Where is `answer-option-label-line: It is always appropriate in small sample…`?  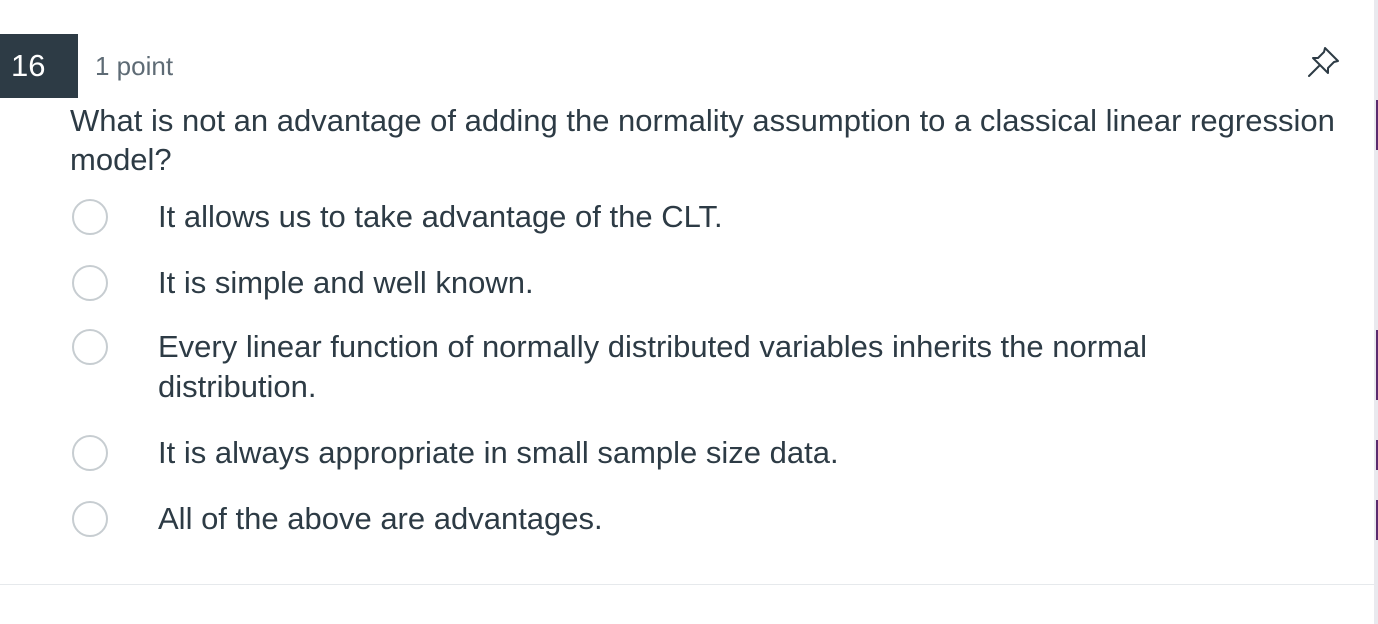 answer-option-label-line: It is always appropriate in small sample… is located at coordinates (498, 452).